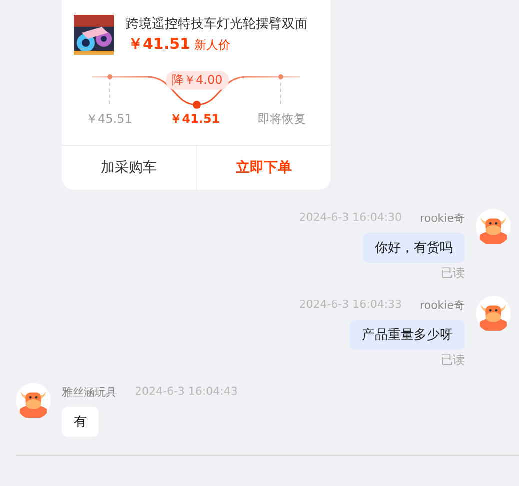 Image resolution: width=519 pixels, height=486 pixels. I want to click on price-point-label: 即将恢复, so click(282, 119).